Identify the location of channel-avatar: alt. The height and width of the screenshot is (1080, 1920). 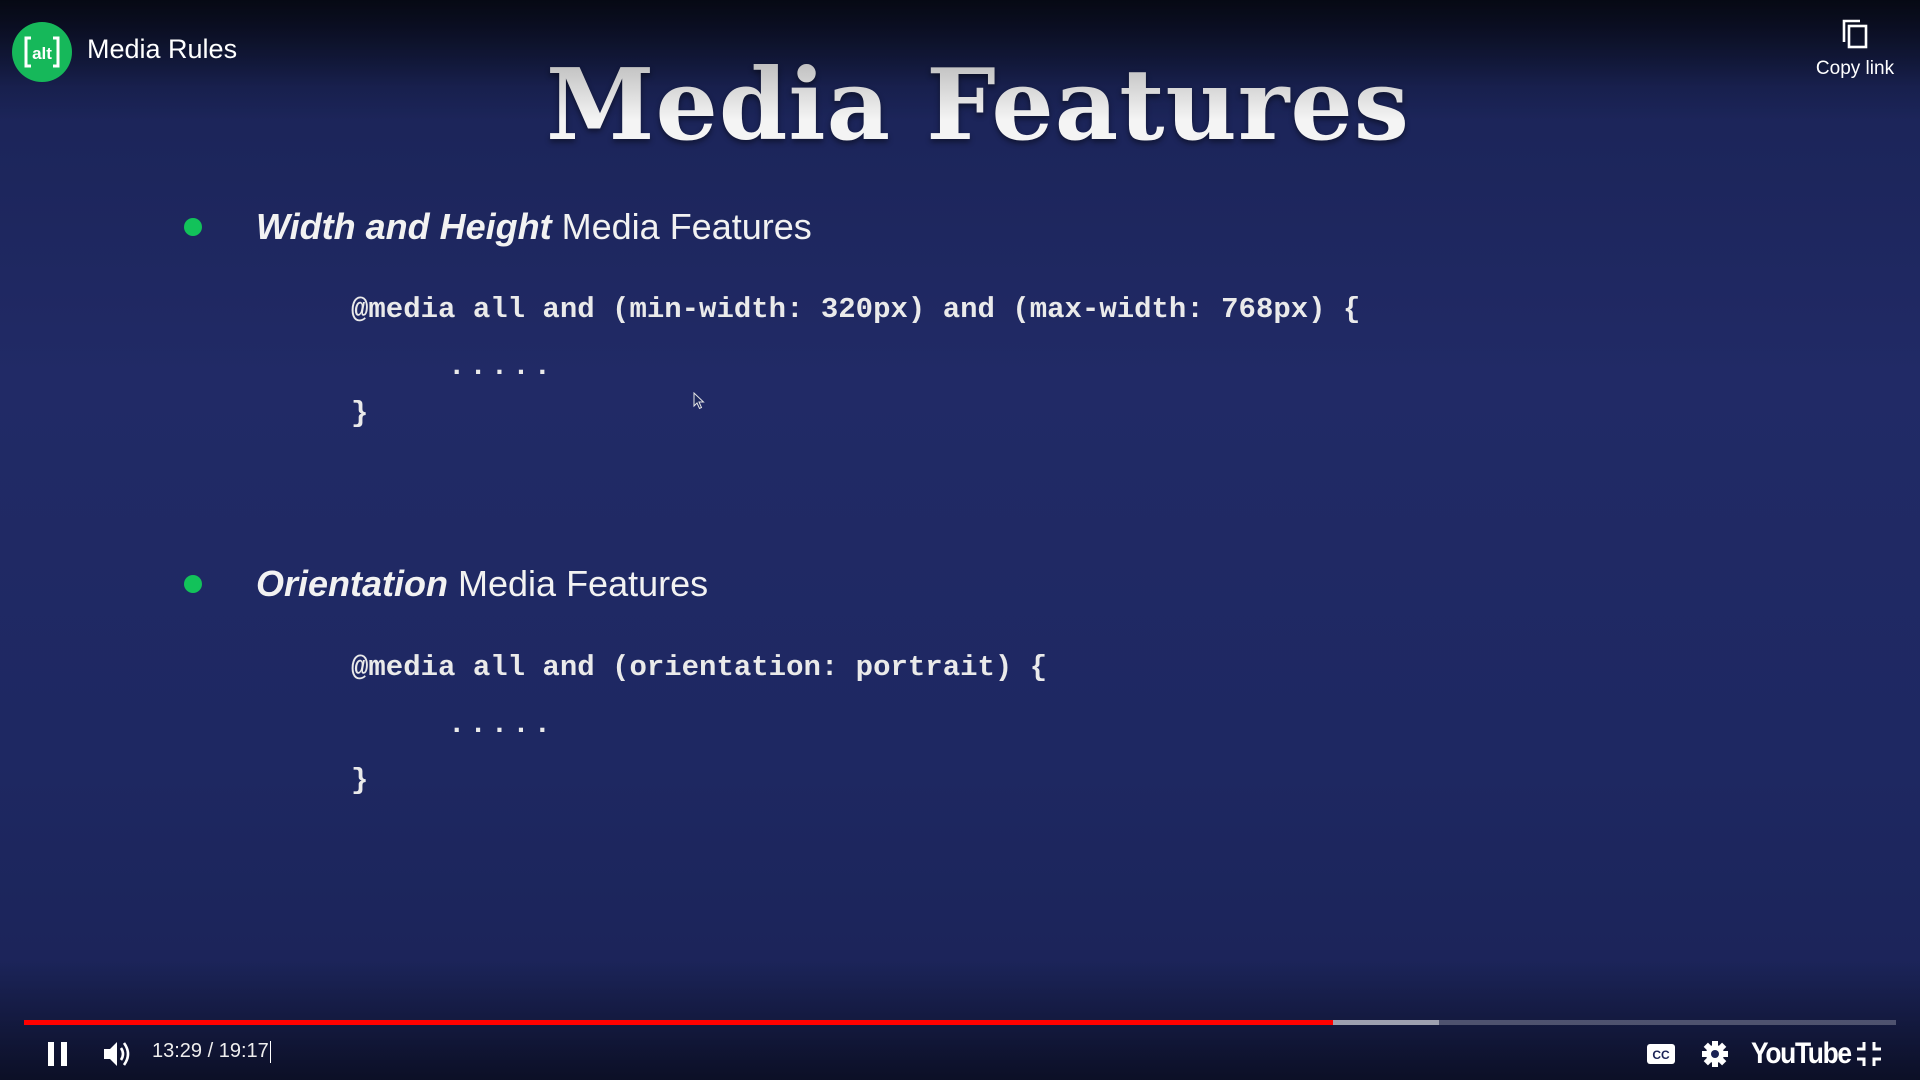
(42, 52).